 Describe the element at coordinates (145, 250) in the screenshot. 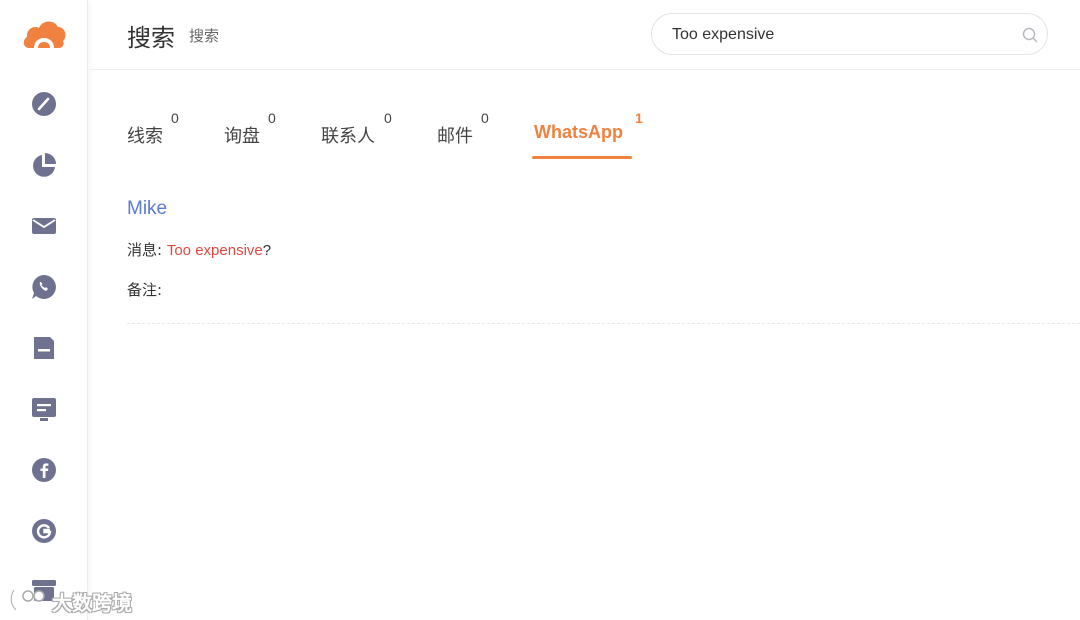

I see `message-label: 消息:` at that location.